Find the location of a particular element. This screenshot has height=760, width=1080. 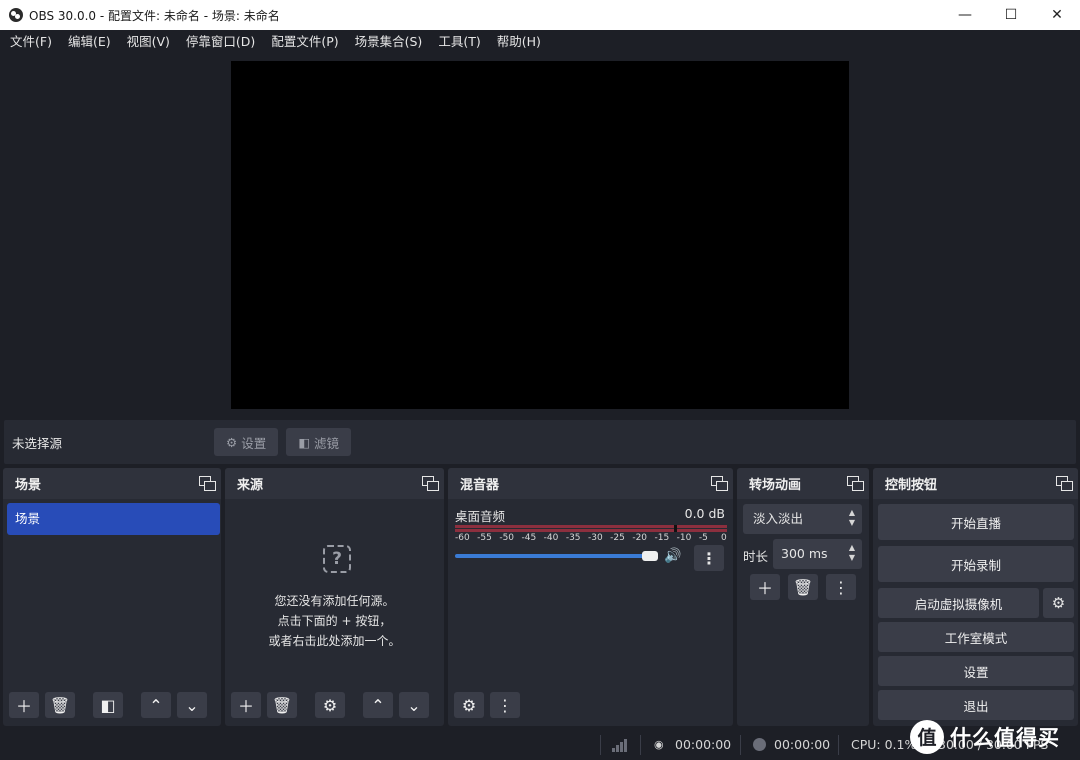

window-controls: — ☐ ✕ is located at coordinates (1011, 15).